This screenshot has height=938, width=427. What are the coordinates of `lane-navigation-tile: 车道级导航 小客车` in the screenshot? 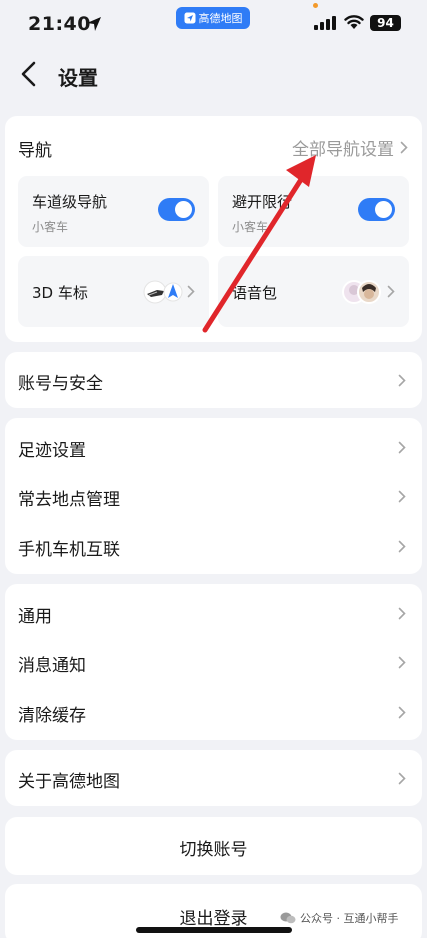 It's located at (113, 211).